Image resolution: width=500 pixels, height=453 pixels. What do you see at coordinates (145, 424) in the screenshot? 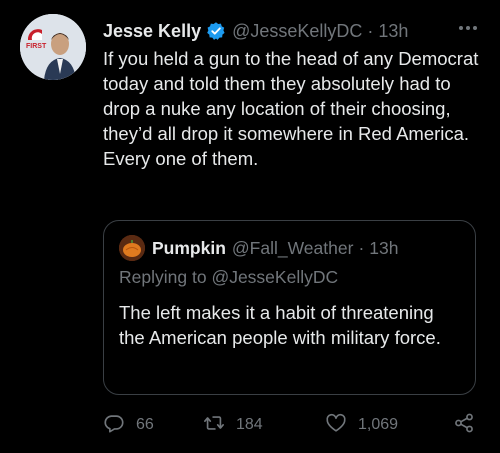
I see `reply-count: 66` at bounding box center [145, 424].